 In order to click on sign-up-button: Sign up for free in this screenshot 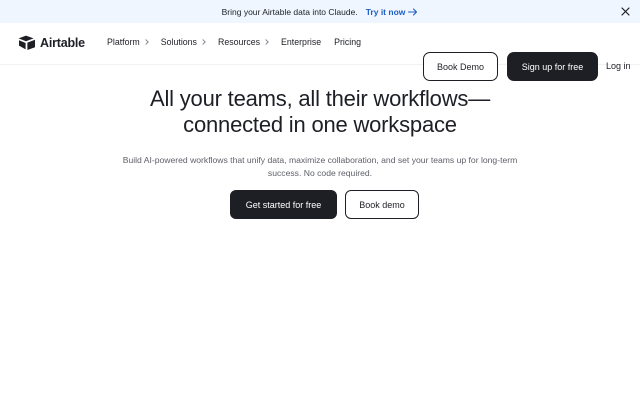, I will do `click(552, 66)`.